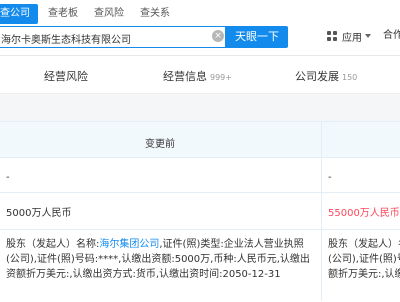 The width and height of the screenshot is (400, 302). What do you see at coordinates (129, 244) in the screenshot?
I see `shareholder-link: 海尔集团公司` at bounding box center [129, 244].